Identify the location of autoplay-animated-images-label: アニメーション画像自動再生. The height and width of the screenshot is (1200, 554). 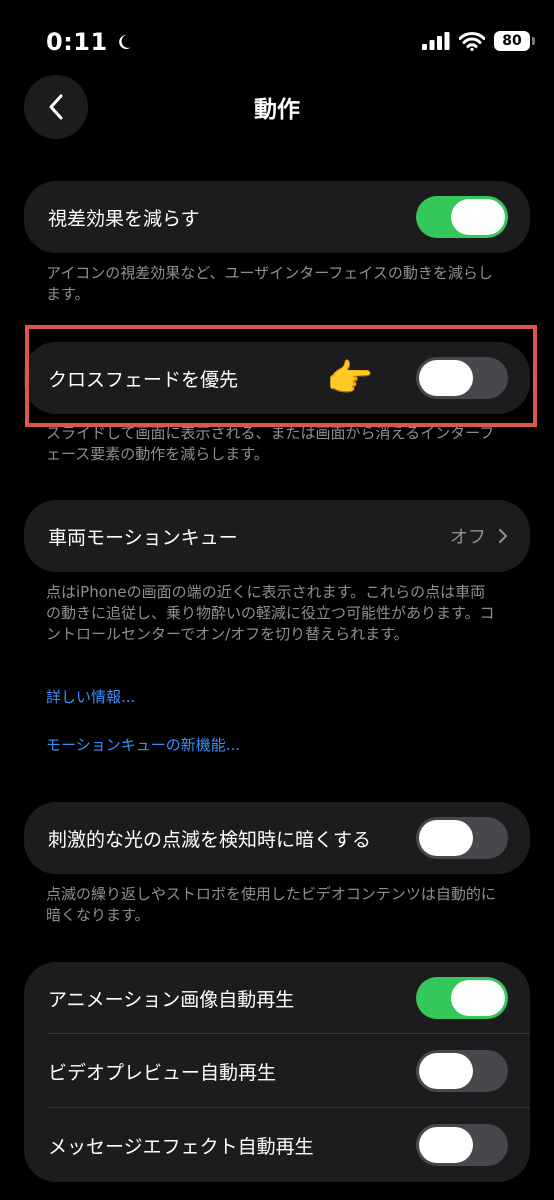
(171, 999).